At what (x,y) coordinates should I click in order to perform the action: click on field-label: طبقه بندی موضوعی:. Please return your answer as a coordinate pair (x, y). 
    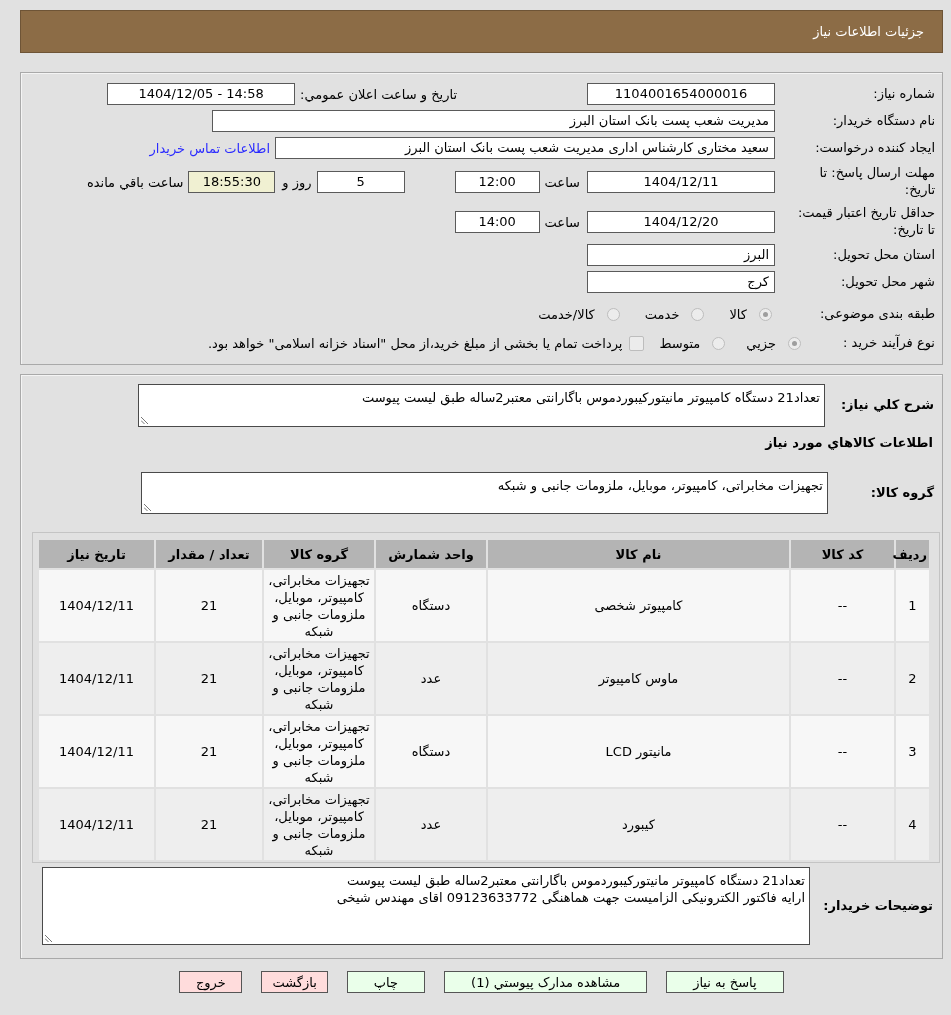
    Looking at the image, I should click on (876, 314).